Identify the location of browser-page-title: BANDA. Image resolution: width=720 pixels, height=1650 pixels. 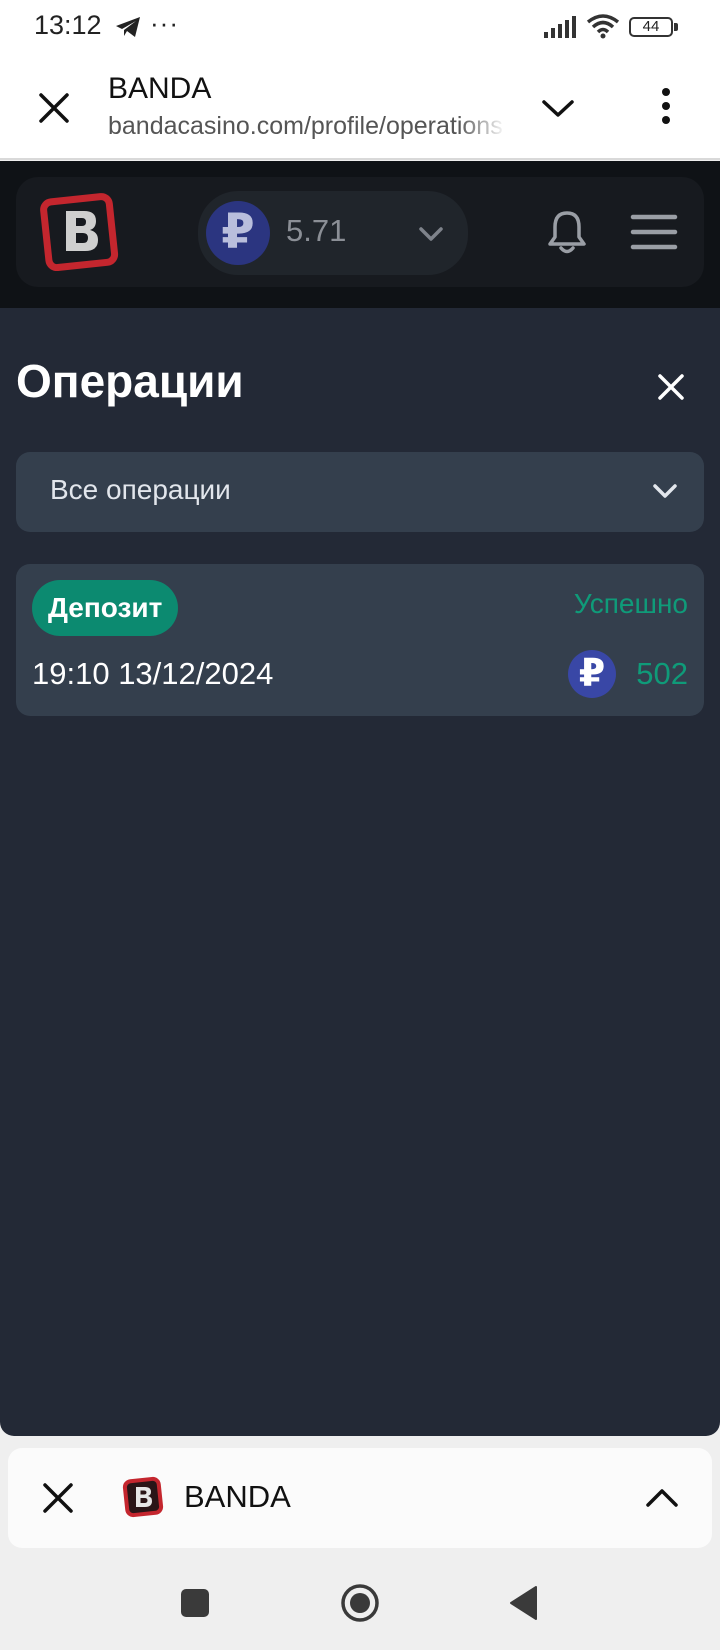
(160, 88).